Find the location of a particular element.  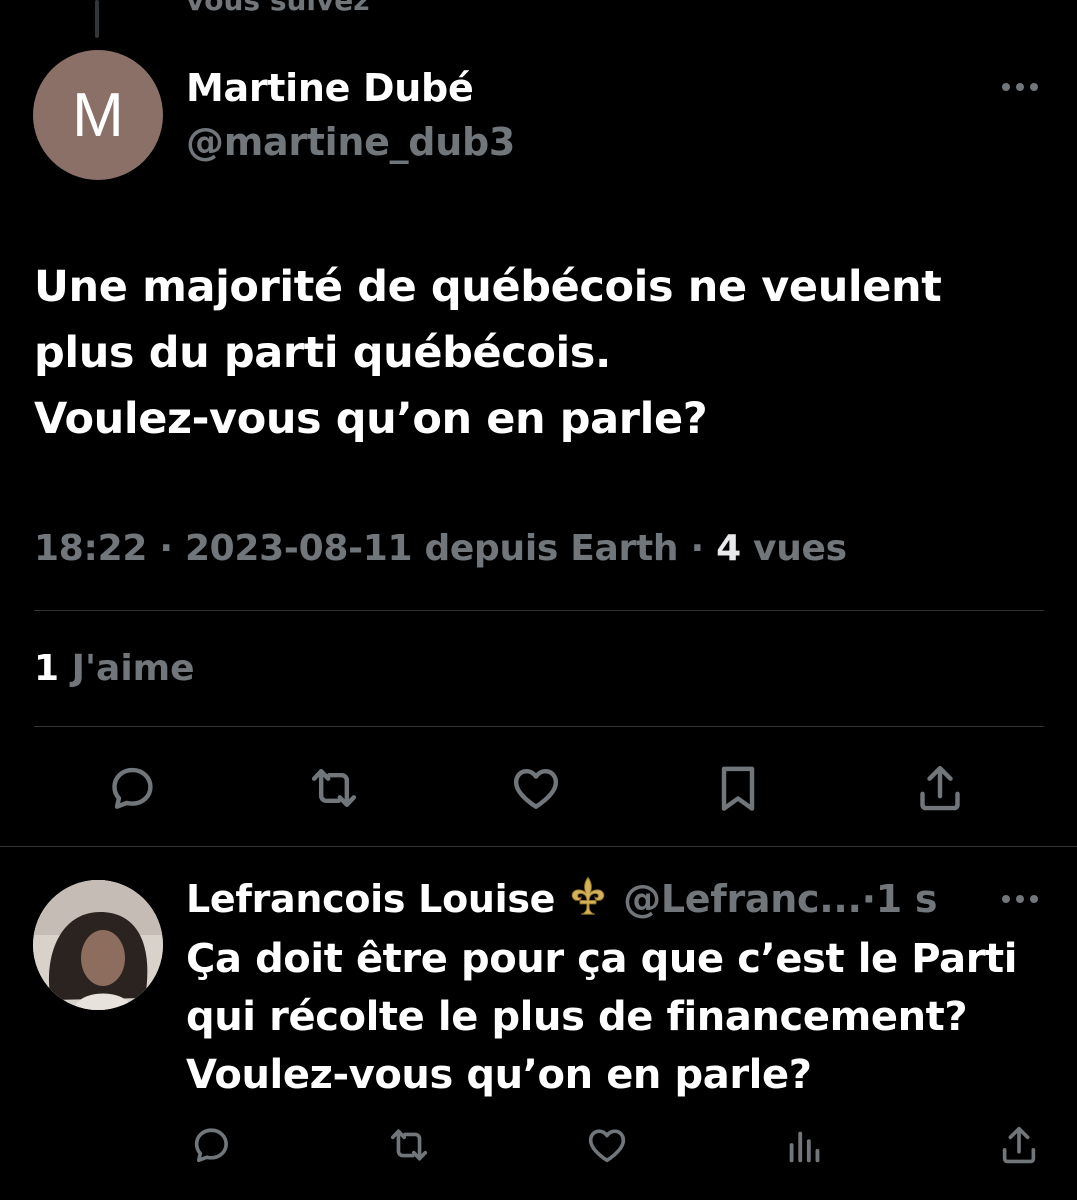

tweet-metadata: 18:22 · 2023-08-11 depuis Earth · 4 vues is located at coordinates (440, 548).